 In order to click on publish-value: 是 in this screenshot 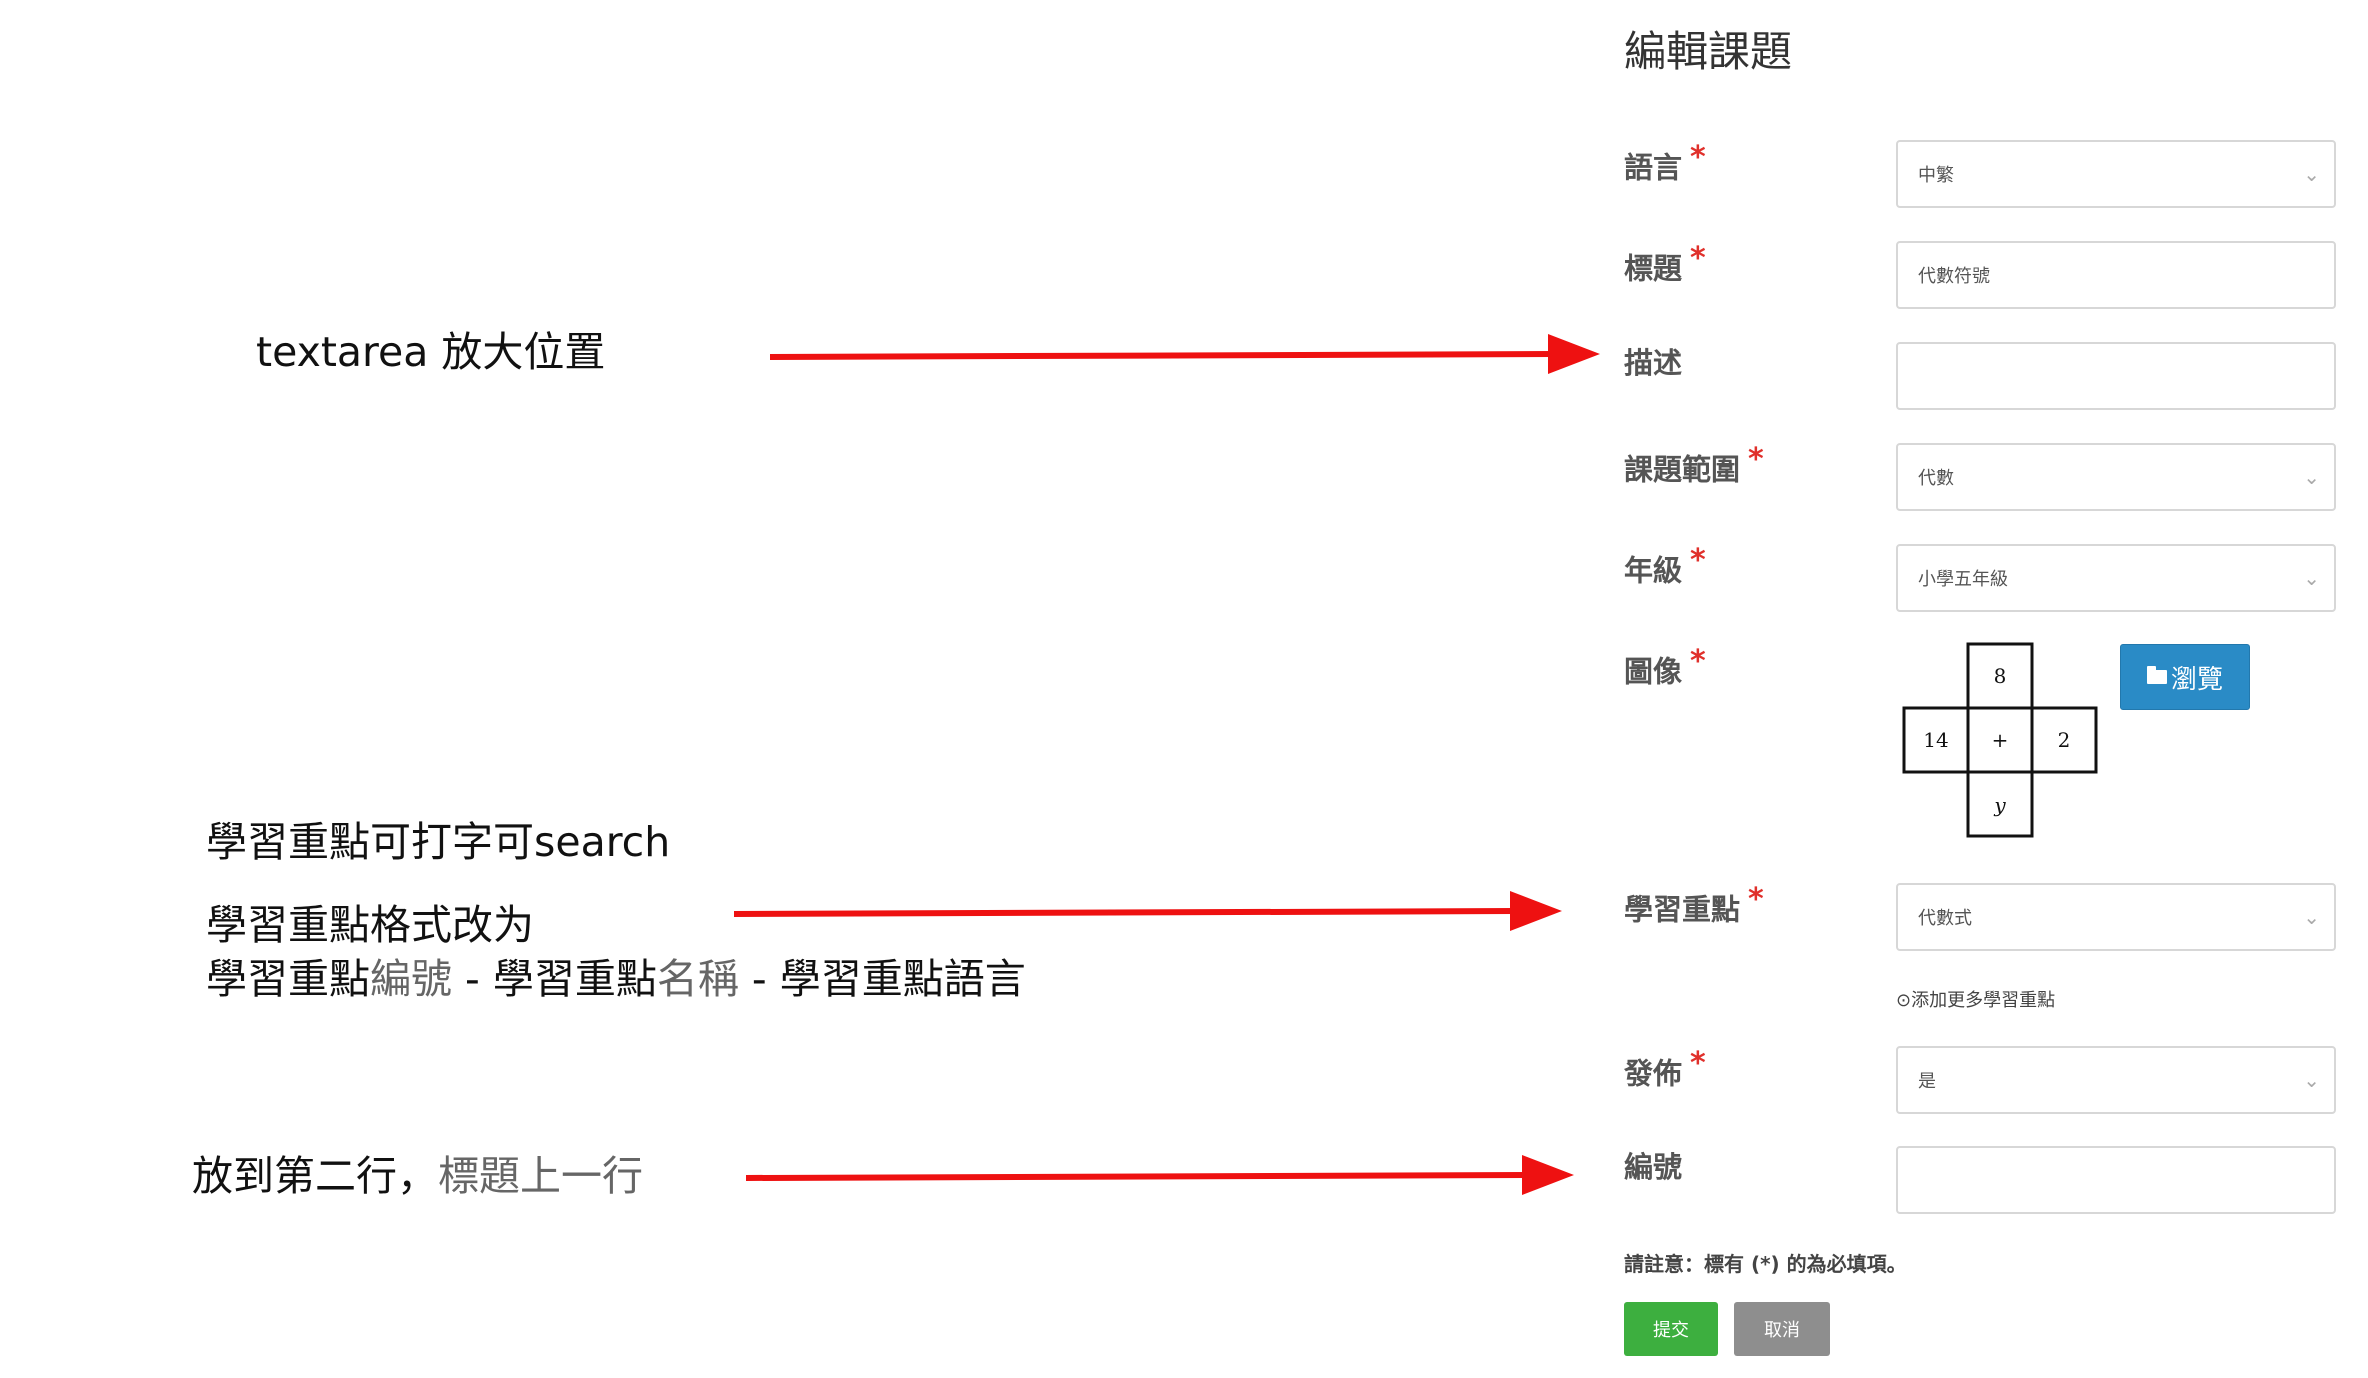, I will do `click(1927, 1081)`.